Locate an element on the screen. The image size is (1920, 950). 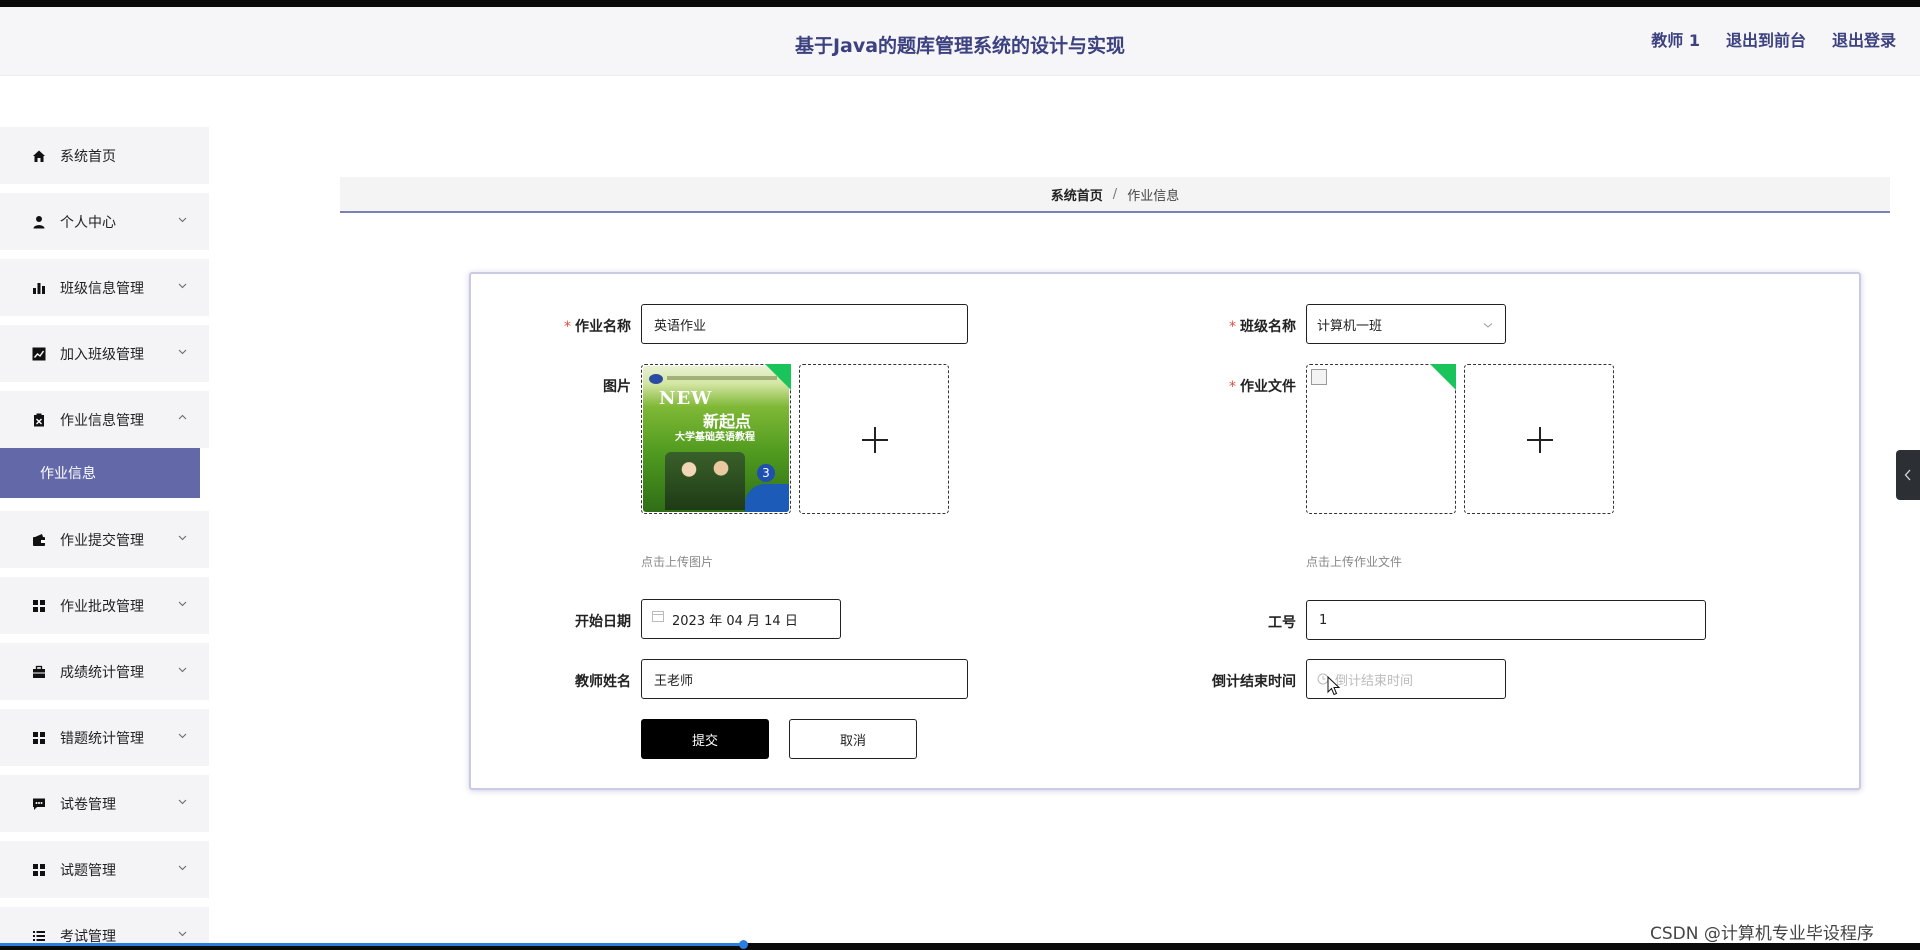
image-label: 图片 is located at coordinates (617, 387).